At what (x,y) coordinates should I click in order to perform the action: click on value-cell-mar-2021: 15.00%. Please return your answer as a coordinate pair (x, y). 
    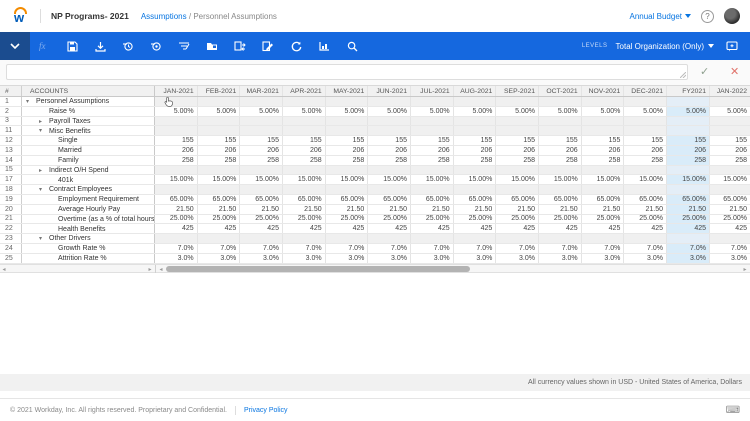
    Looking at the image, I should click on (261, 180).